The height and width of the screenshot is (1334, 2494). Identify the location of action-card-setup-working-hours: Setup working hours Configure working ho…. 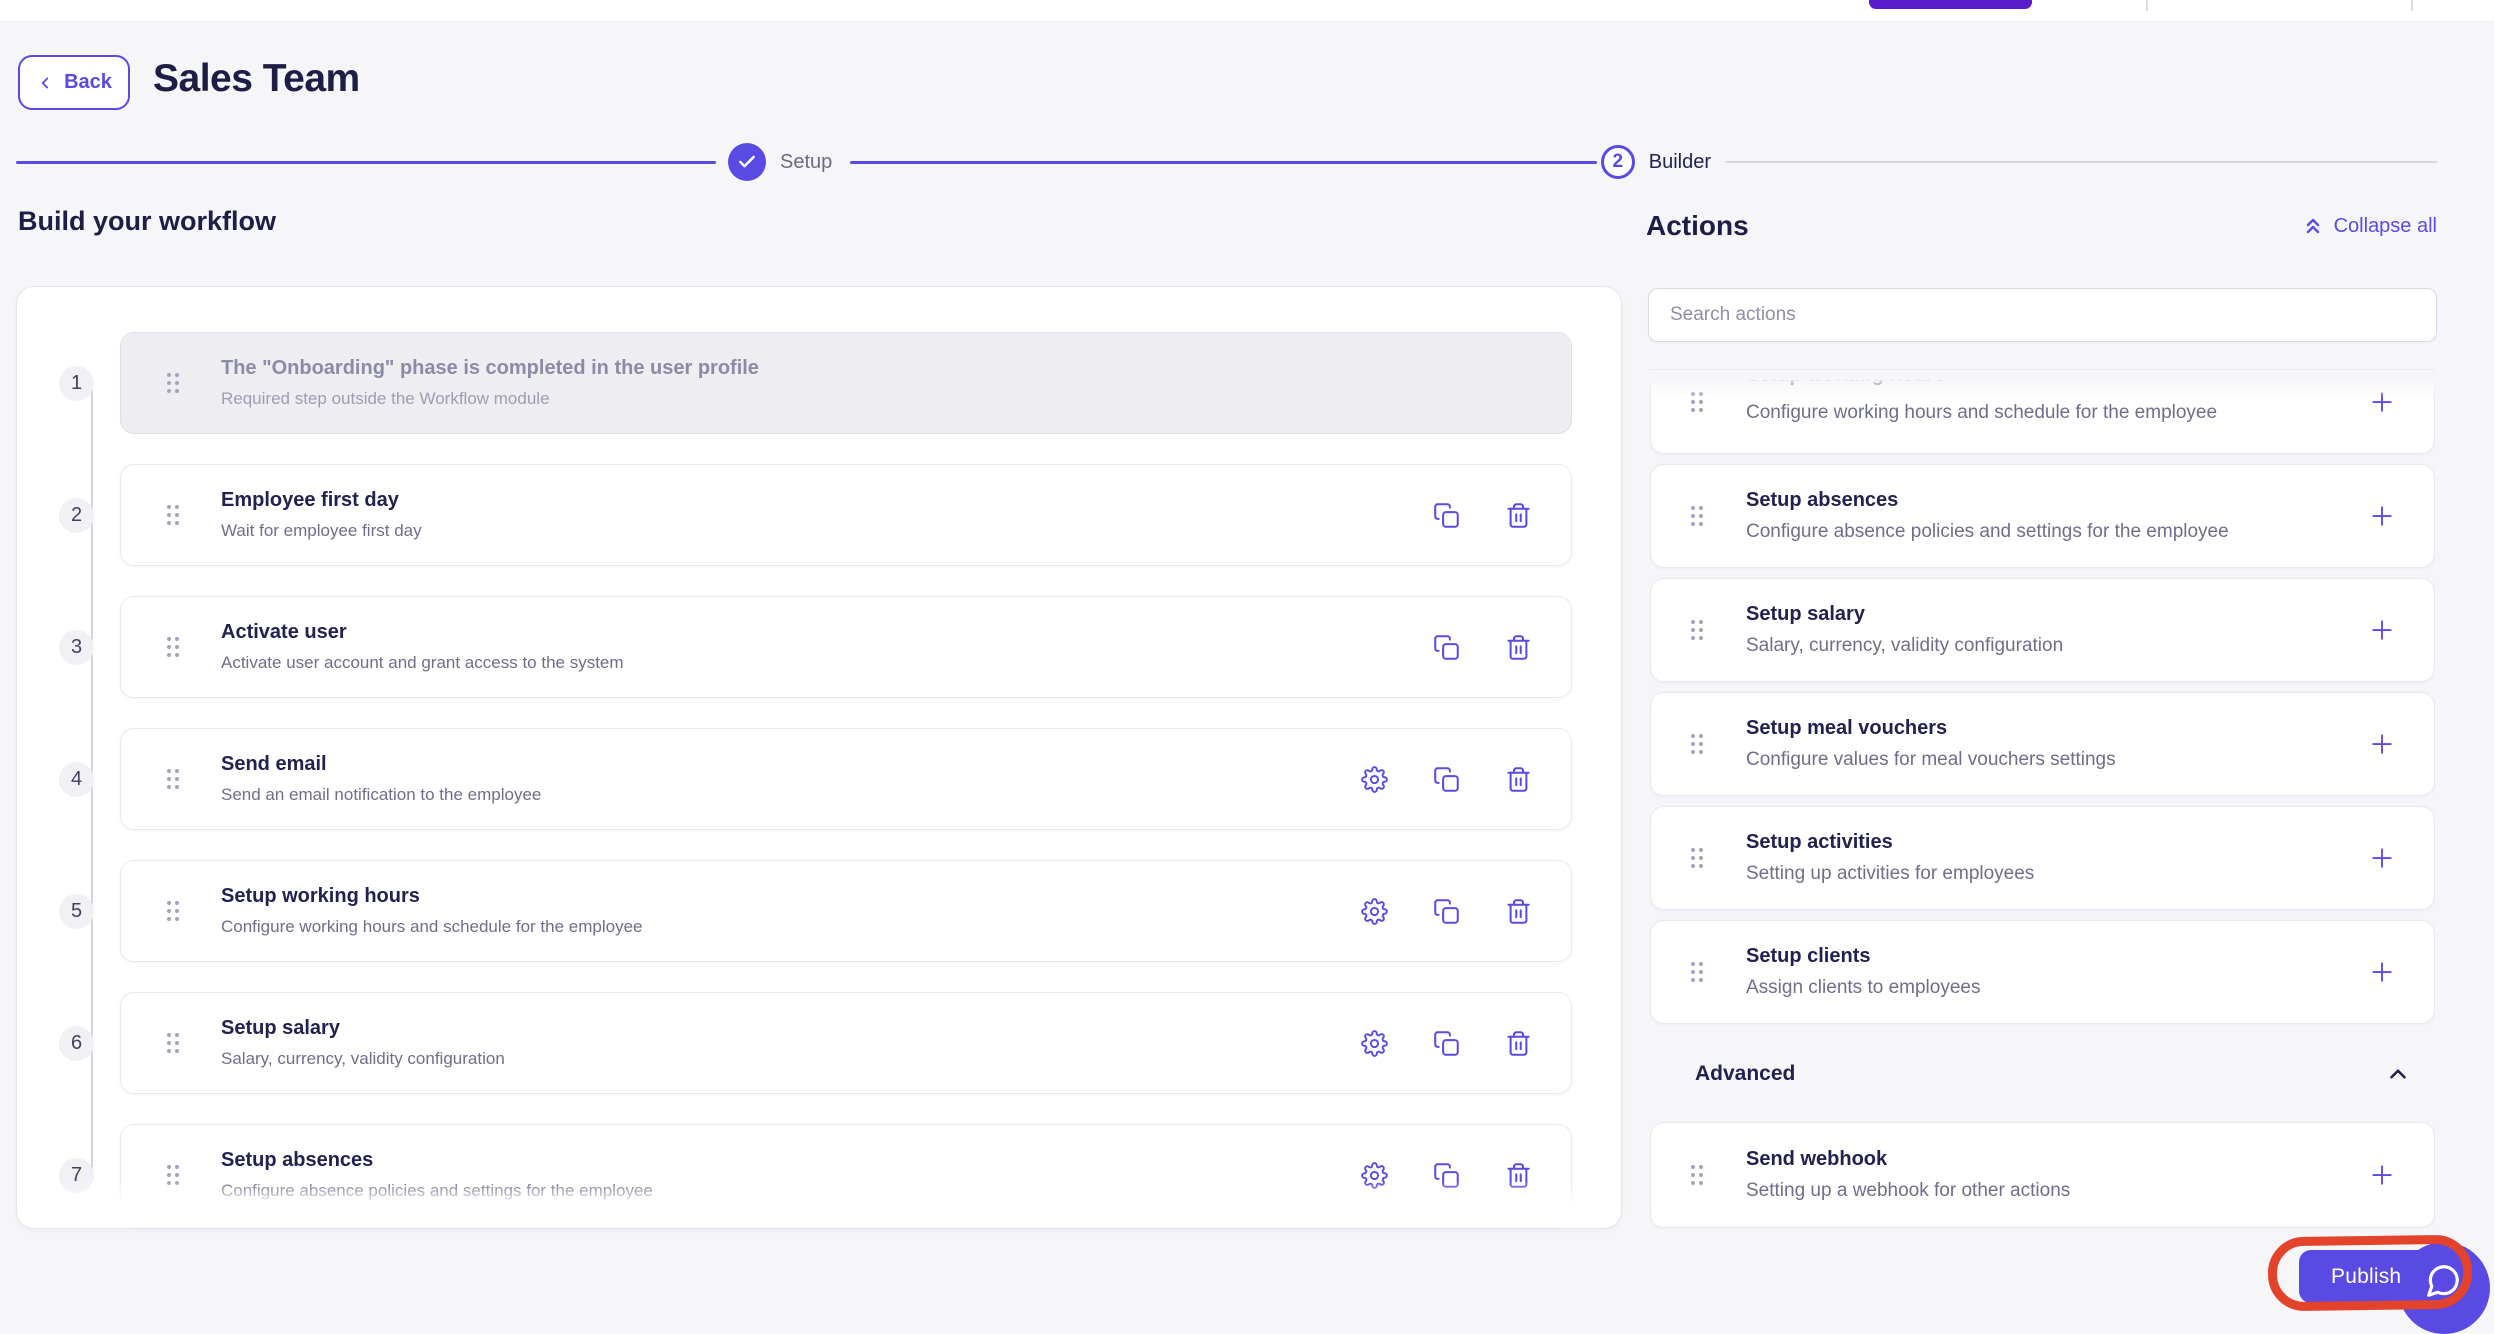
(2042, 412).